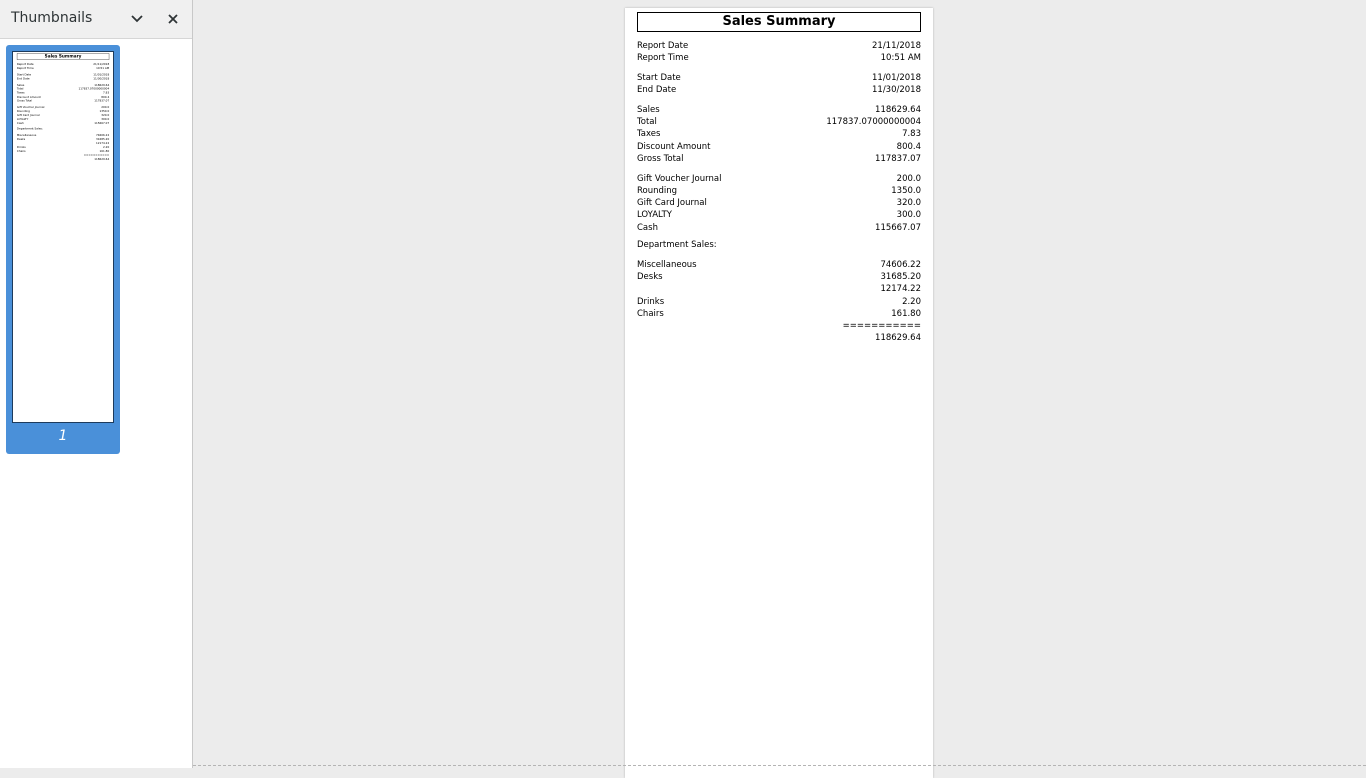  Describe the element at coordinates (911, 134) in the screenshot. I see `taxes-value: 7.83` at that location.